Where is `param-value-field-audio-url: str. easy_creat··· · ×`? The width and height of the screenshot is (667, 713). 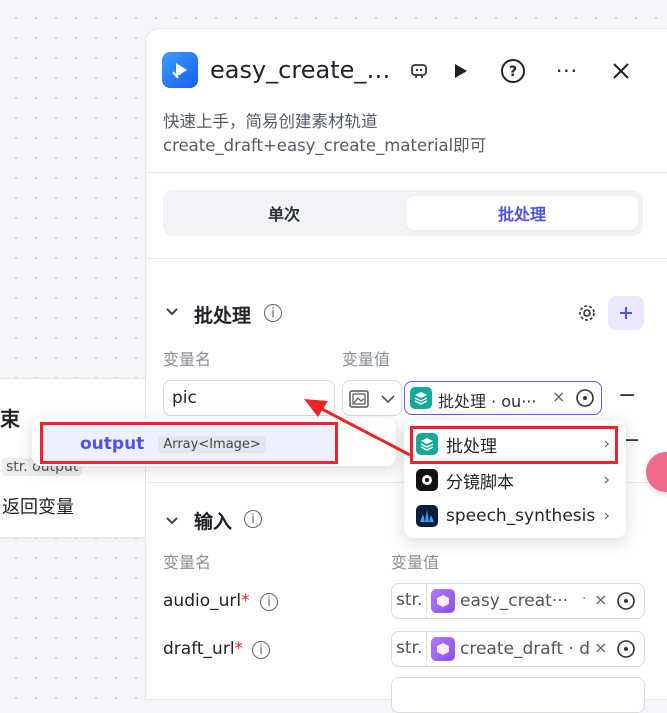
param-value-field-audio-url: str. easy_creat··· · × is located at coordinates (518, 601).